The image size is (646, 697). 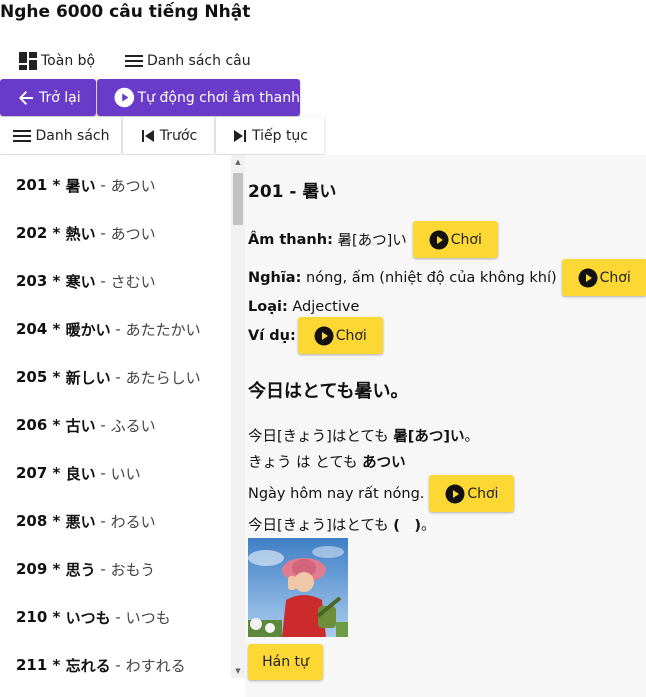 What do you see at coordinates (239, 135) in the screenshot?
I see `skip-next-icon` at bounding box center [239, 135].